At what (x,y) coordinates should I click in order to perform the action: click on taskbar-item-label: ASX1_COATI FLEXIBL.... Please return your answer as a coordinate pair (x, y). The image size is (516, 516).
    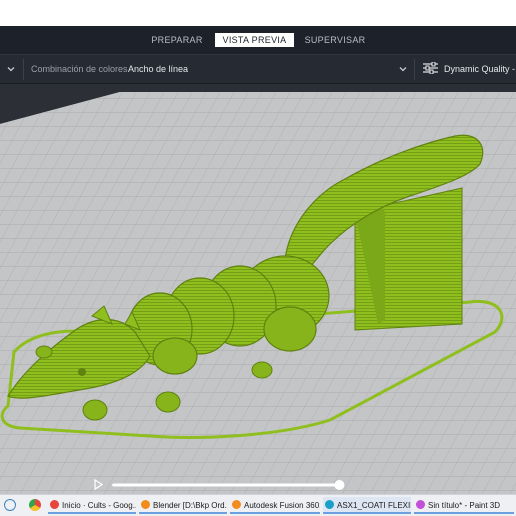
    Looking at the image, I should click on (374, 505).